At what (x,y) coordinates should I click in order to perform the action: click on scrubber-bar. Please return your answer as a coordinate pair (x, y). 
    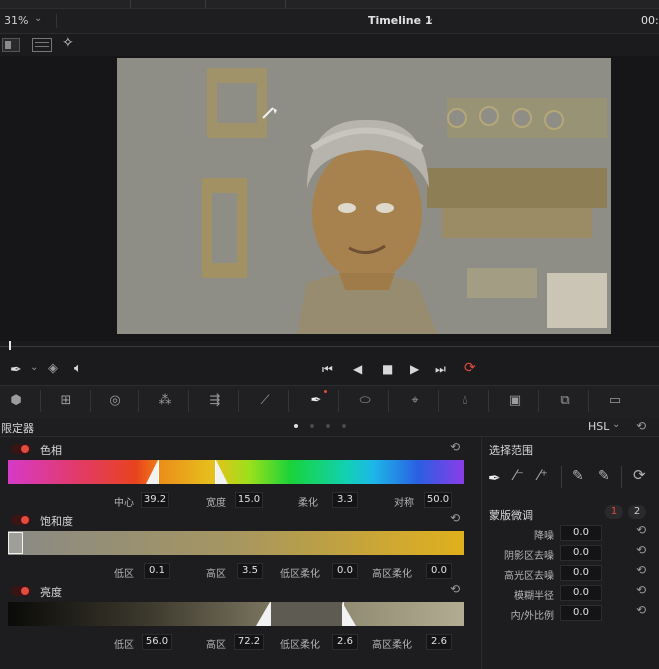
    Looking at the image, I should click on (329, 348).